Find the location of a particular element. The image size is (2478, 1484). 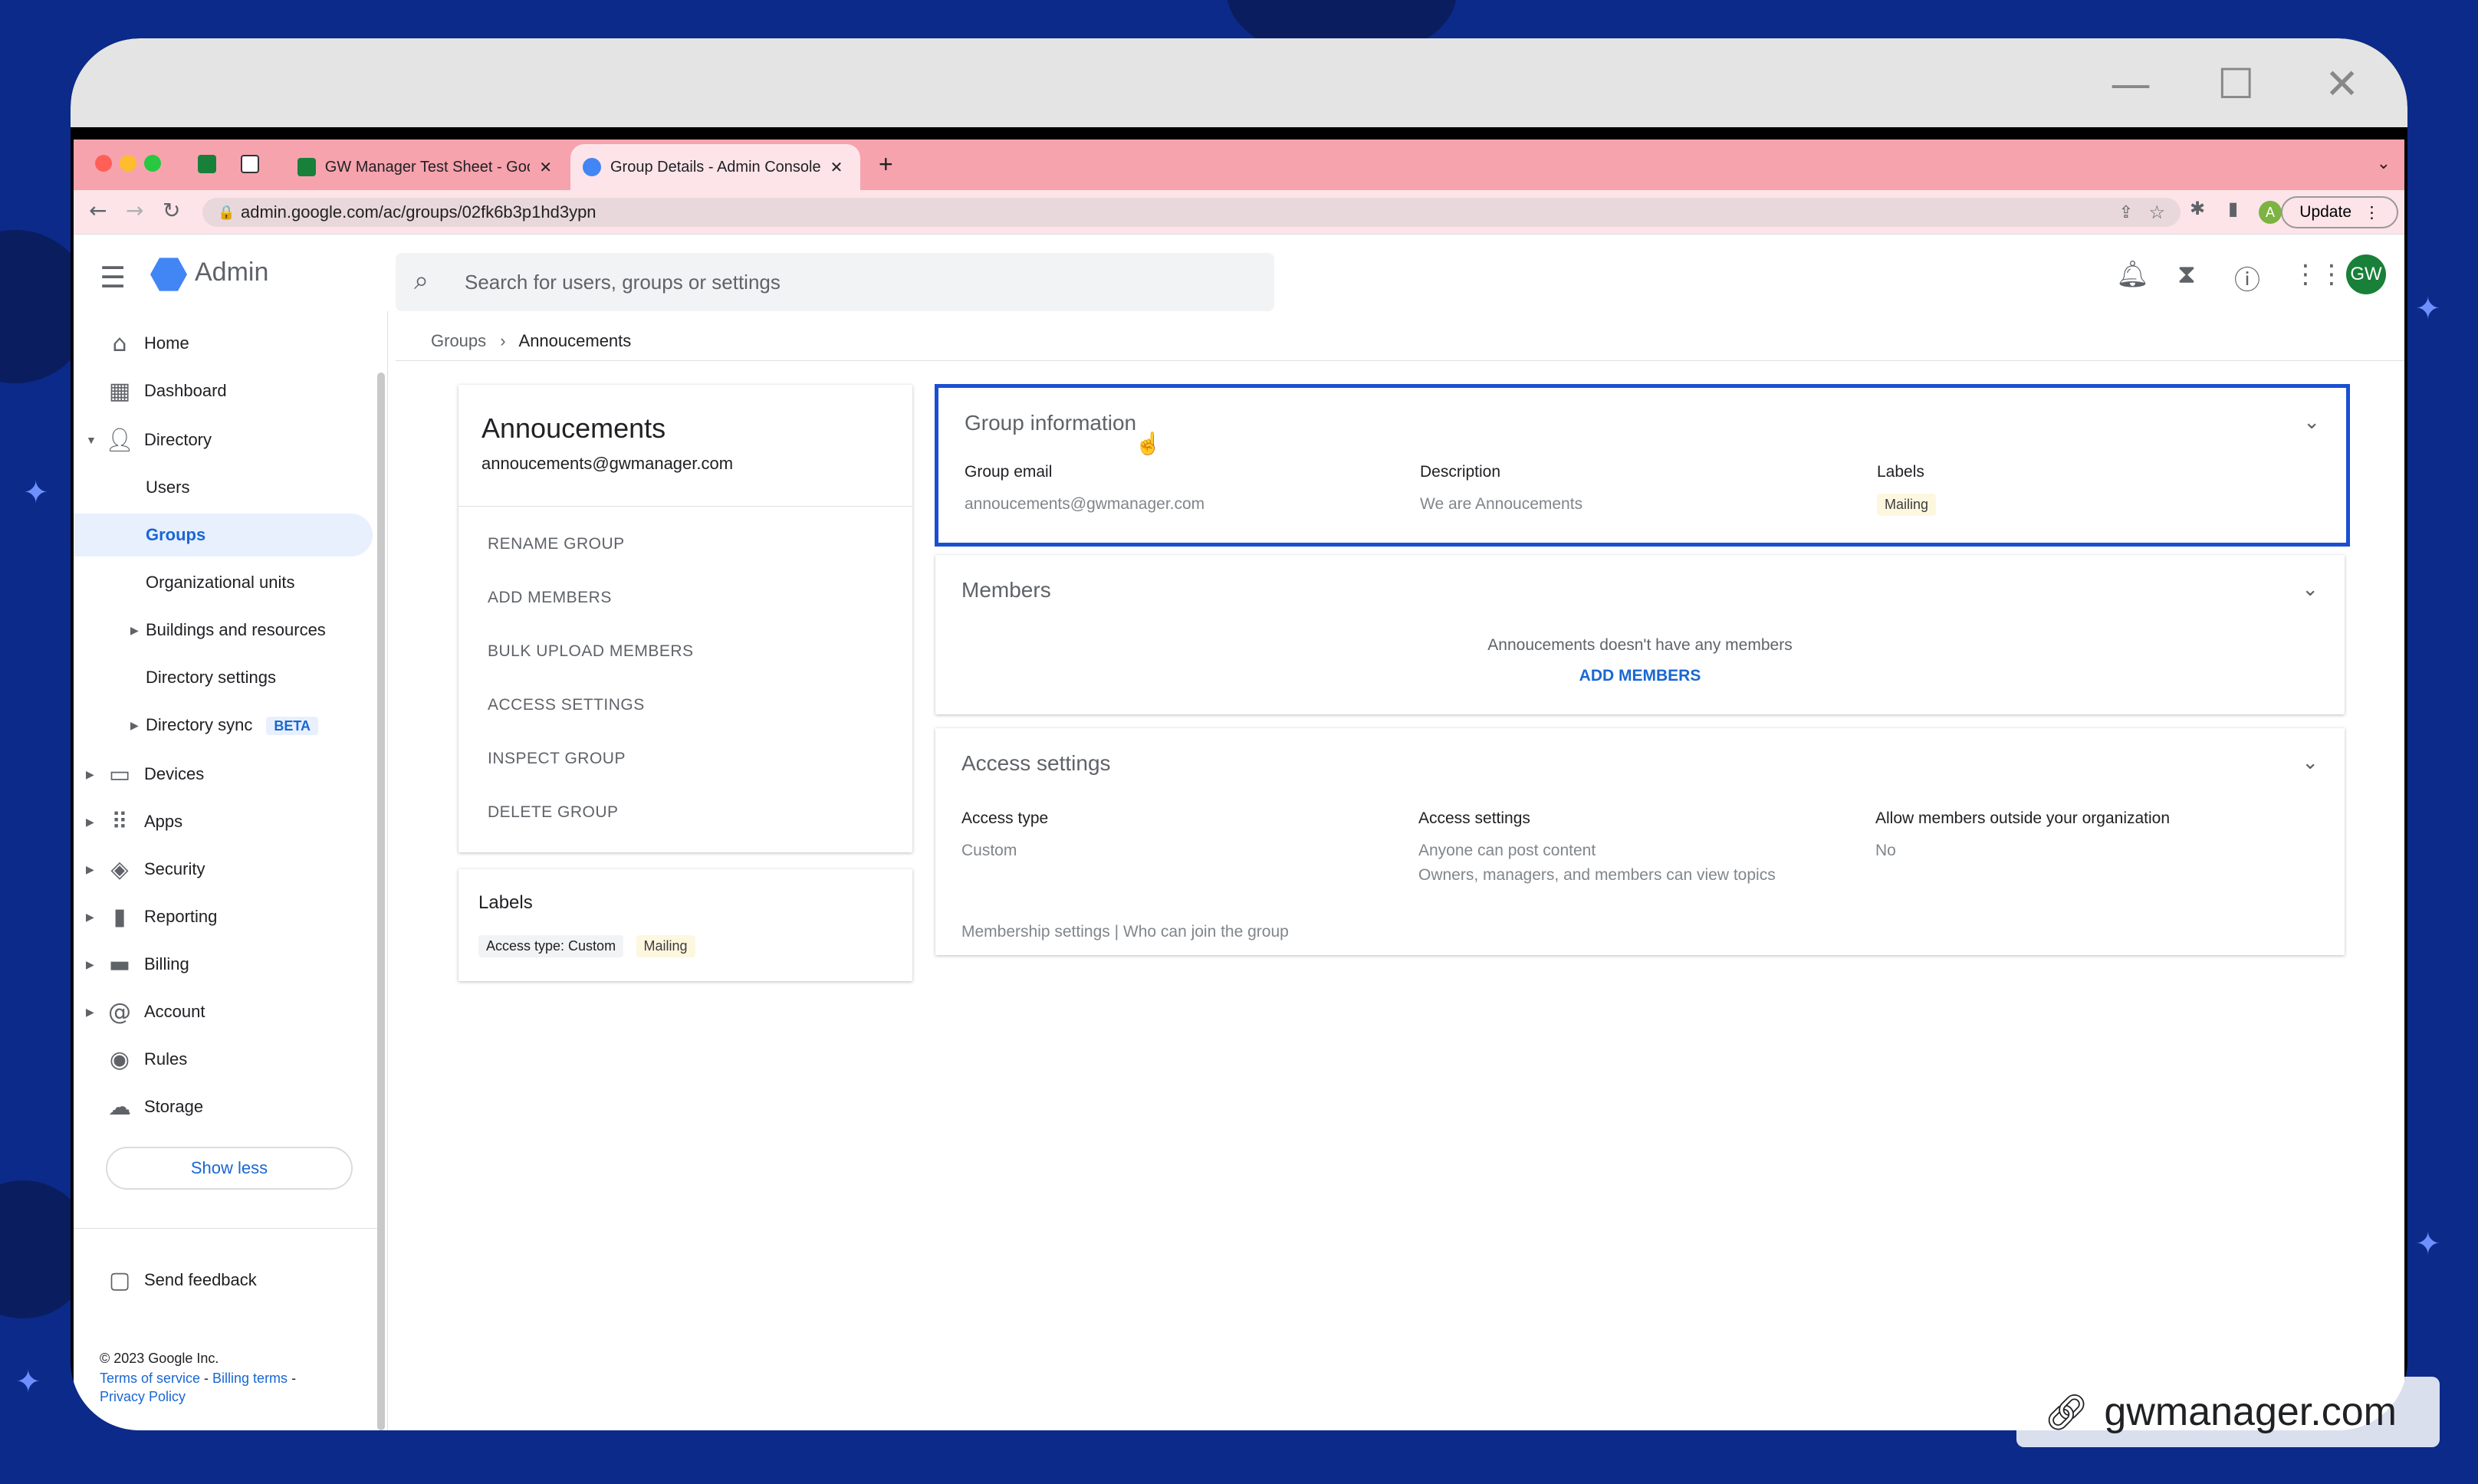

notifications-bell-icon: 🔔︎ is located at coordinates (2132, 274).